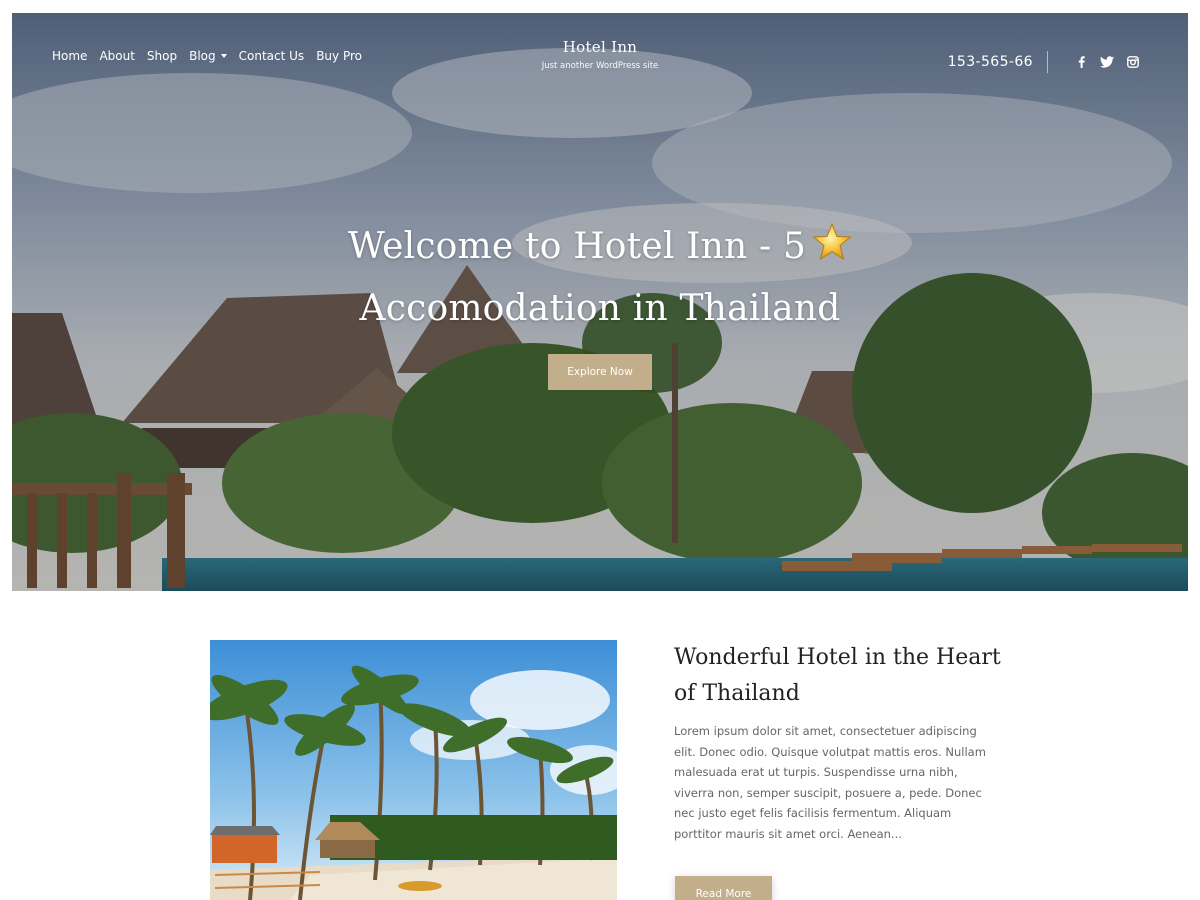 The image size is (1200, 900). I want to click on twitter-icon, so click(1107, 62).